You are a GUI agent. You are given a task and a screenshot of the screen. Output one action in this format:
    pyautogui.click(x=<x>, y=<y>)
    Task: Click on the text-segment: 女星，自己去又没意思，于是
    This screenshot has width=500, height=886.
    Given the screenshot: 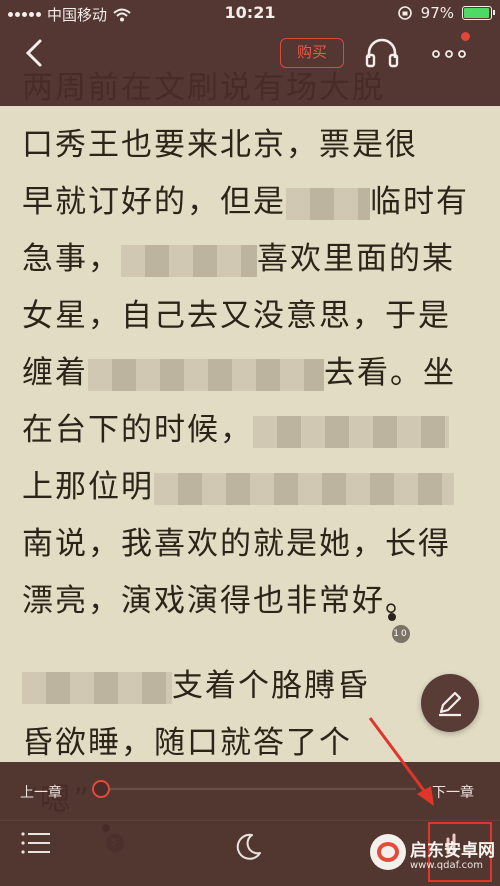 What is the action you would take?
    pyautogui.click(x=236, y=316)
    